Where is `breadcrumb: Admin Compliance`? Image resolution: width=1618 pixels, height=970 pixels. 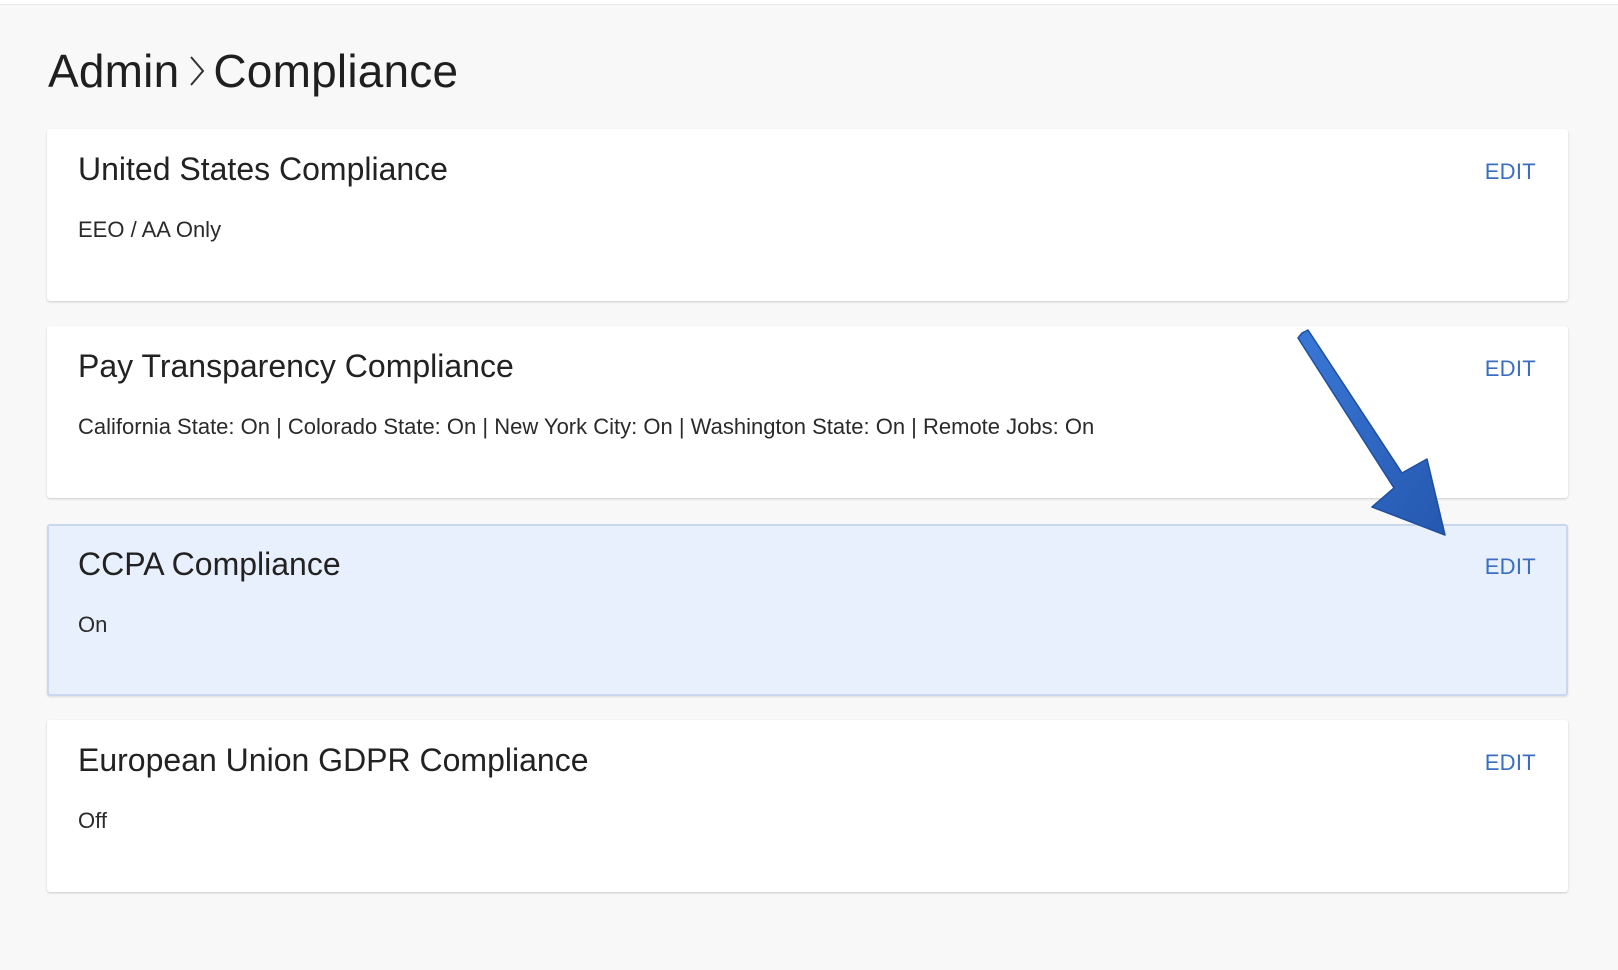 breadcrumb: Admin Compliance is located at coordinates (253, 71).